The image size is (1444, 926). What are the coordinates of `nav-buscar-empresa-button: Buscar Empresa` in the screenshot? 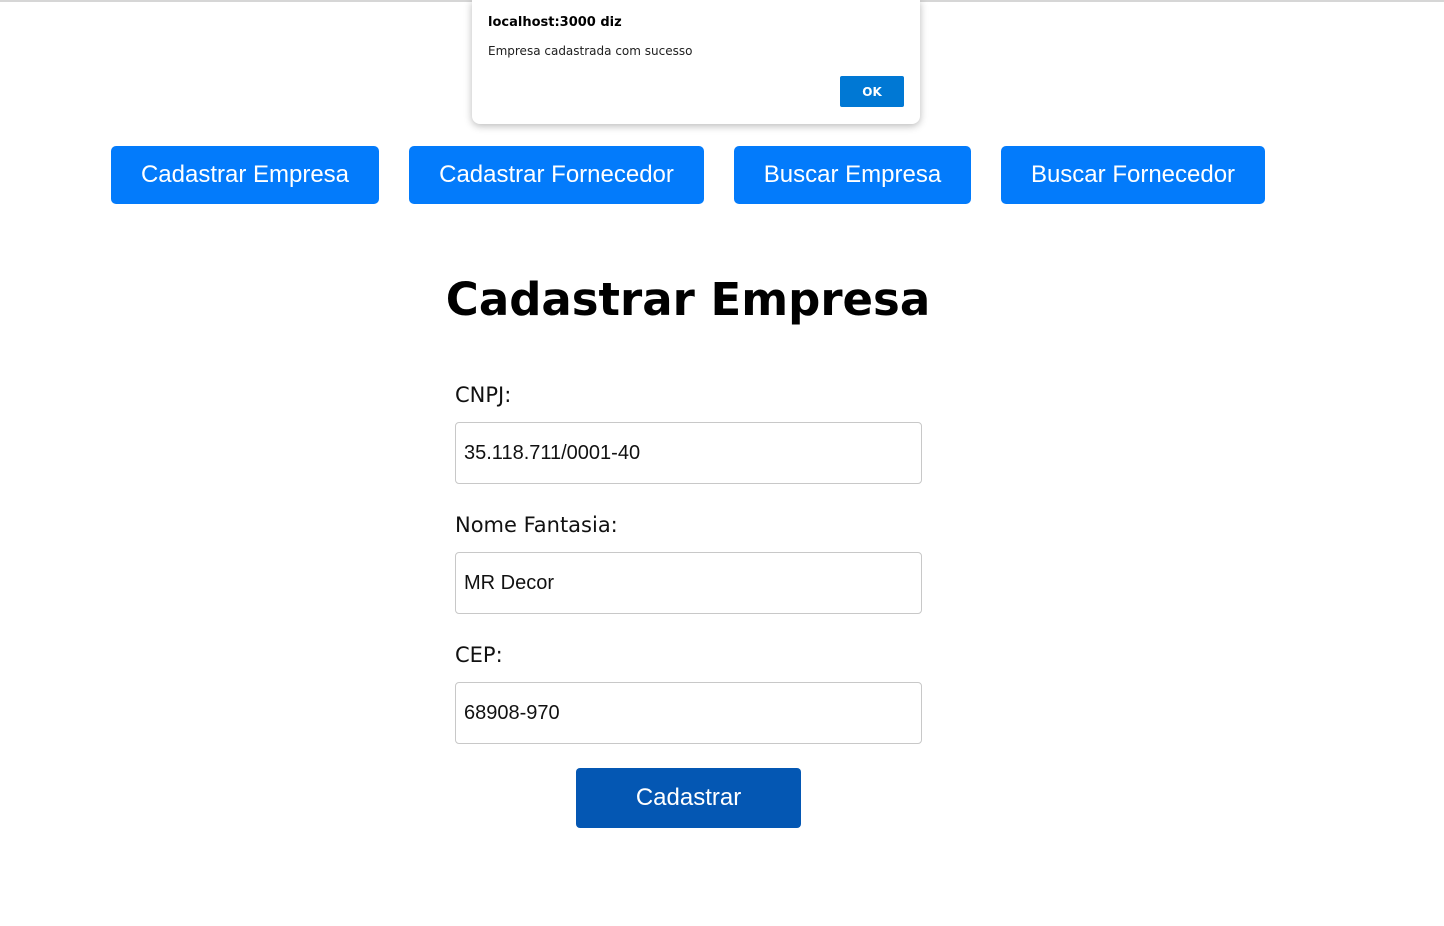 It's located at (852, 175).